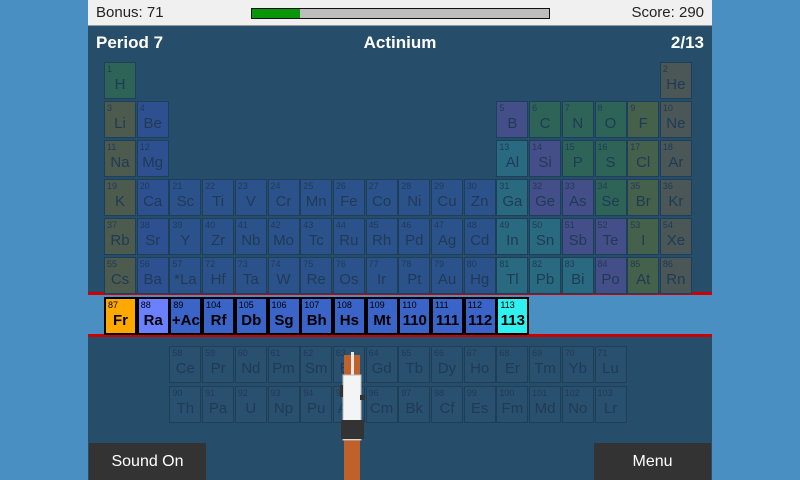 This screenshot has height=480, width=800. What do you see at coordinates (512, 364) in the screenshot?
I see `element-cell-er: 68 Er` at bounding box center [512, 364].